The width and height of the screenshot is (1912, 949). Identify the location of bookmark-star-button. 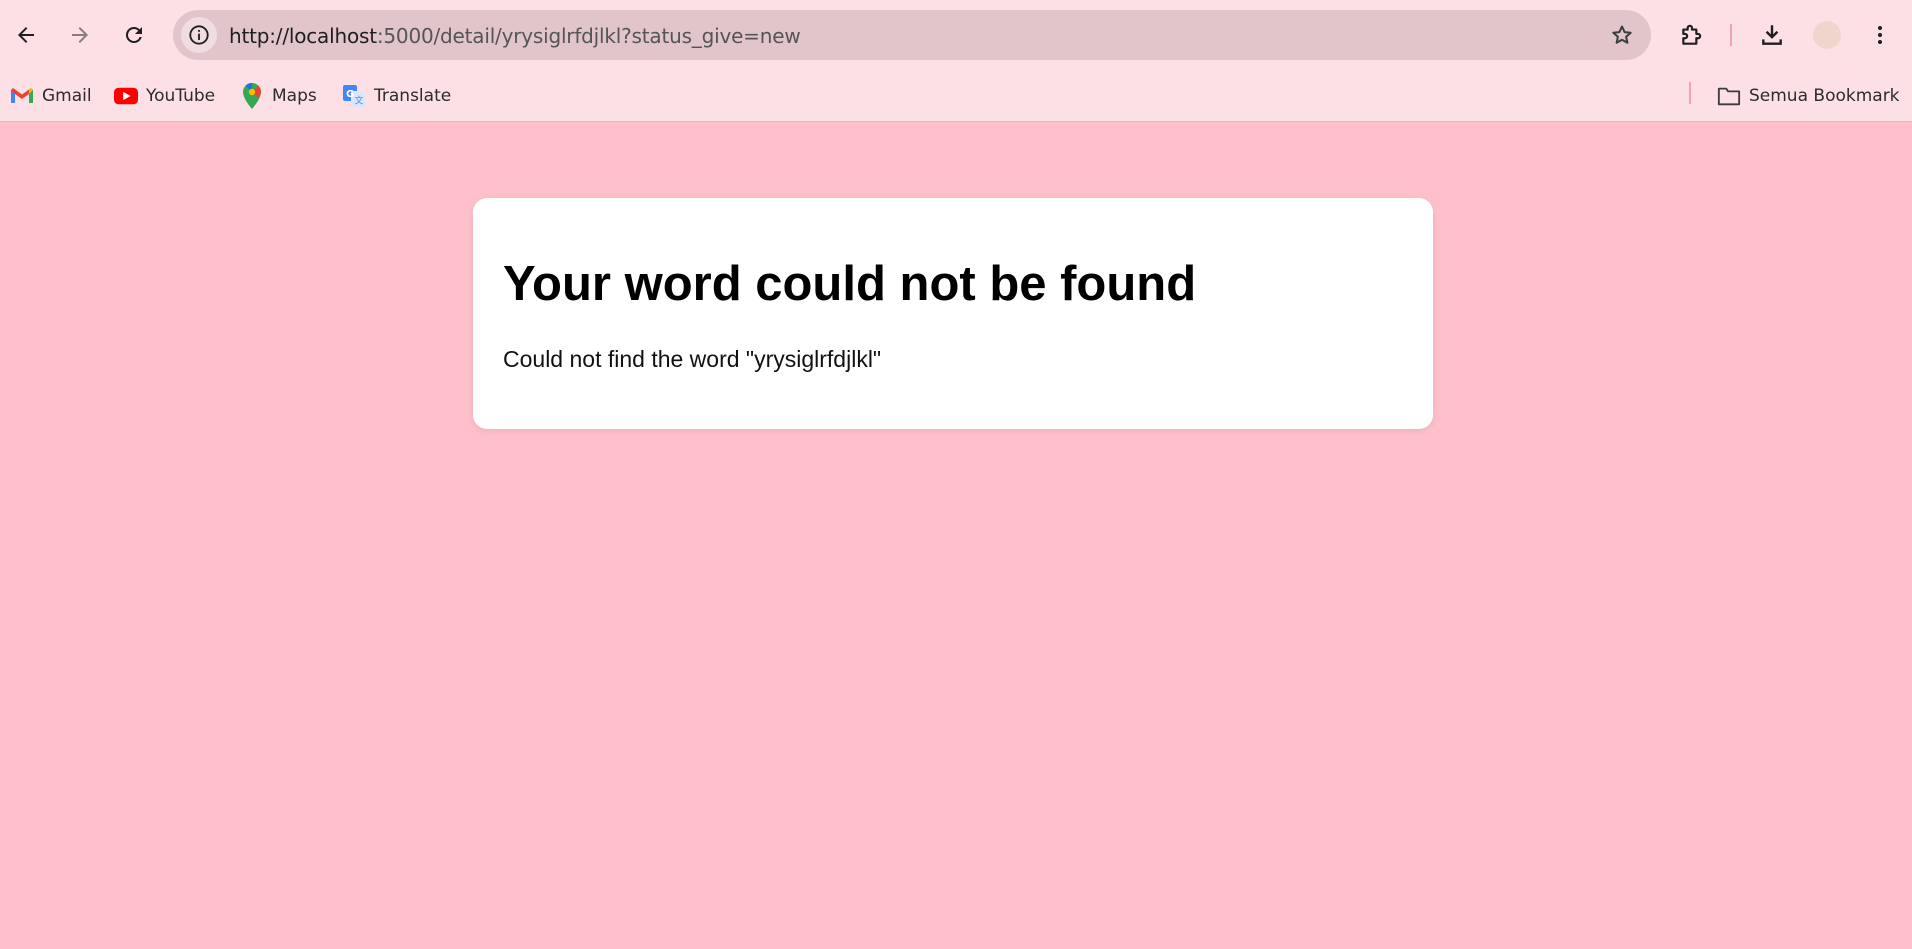
(1622, 35).